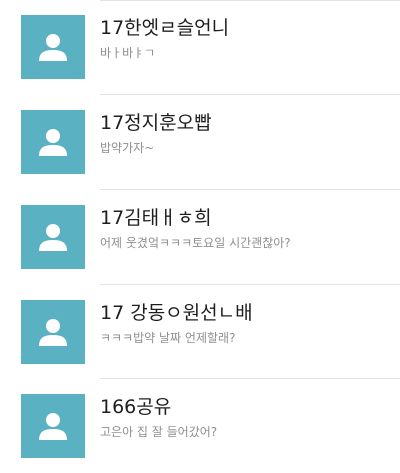 The width and height of the screenshot is (400, 473). What do you see at coordinates (127, 148) in the screenshot?
I see `chat-preview: 밥약가자~` at bounding box center [127, 148].